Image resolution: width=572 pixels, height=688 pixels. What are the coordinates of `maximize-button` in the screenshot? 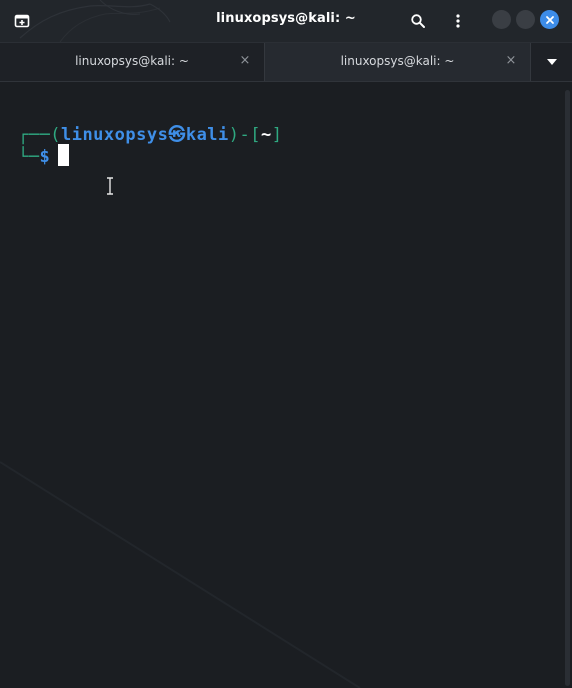 It's located at (525, 19).